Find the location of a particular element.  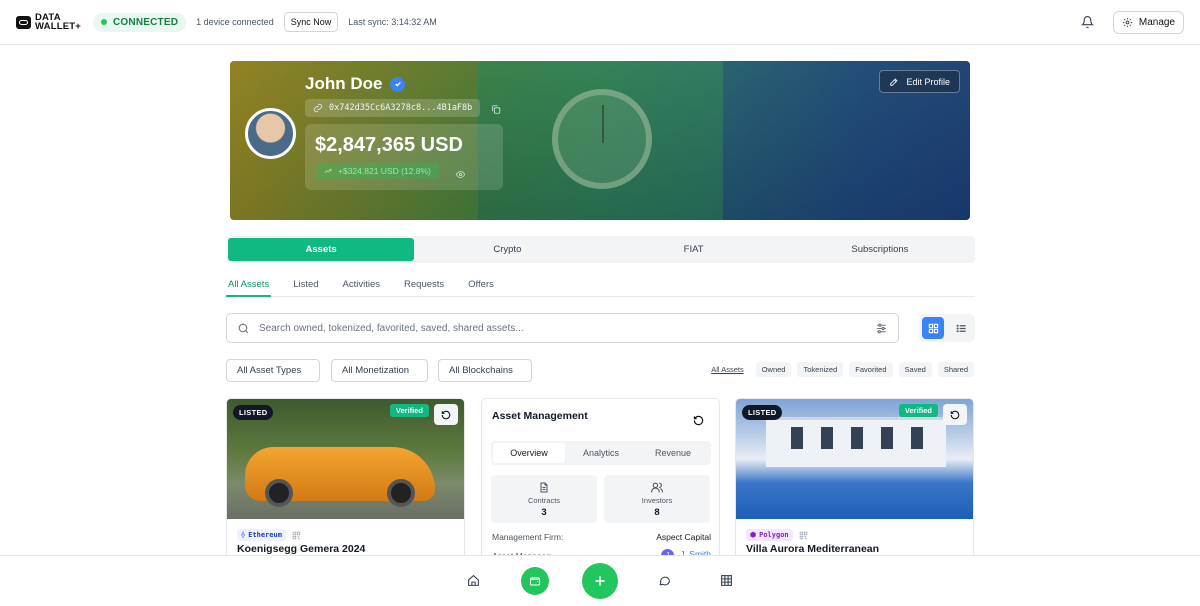

stat-label: Investors is located at coordinates (657, 500).